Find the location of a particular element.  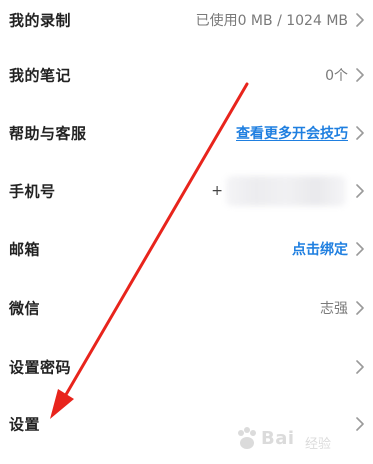

row-wechat: 微信 志强 is located at coordinates (186, 308).